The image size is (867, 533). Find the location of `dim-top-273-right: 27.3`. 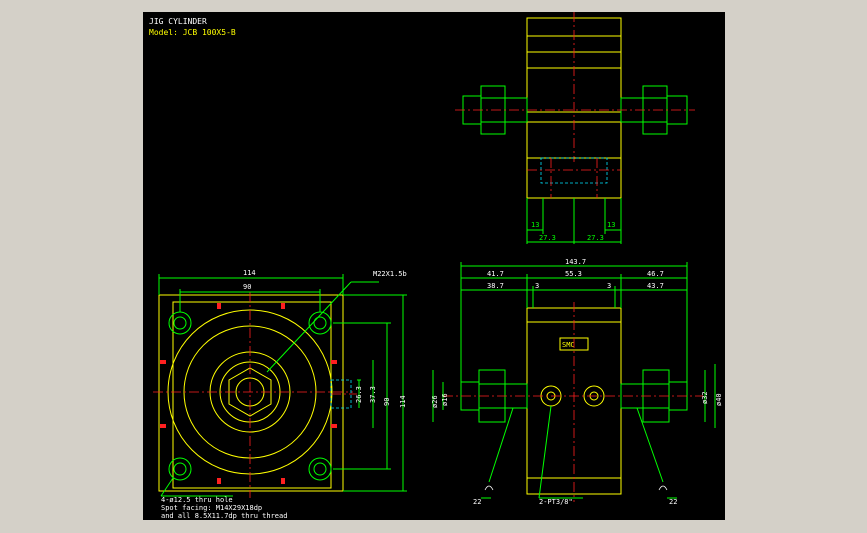

dim-top-273-right: 27.3 is located at coordinates (595, 238).